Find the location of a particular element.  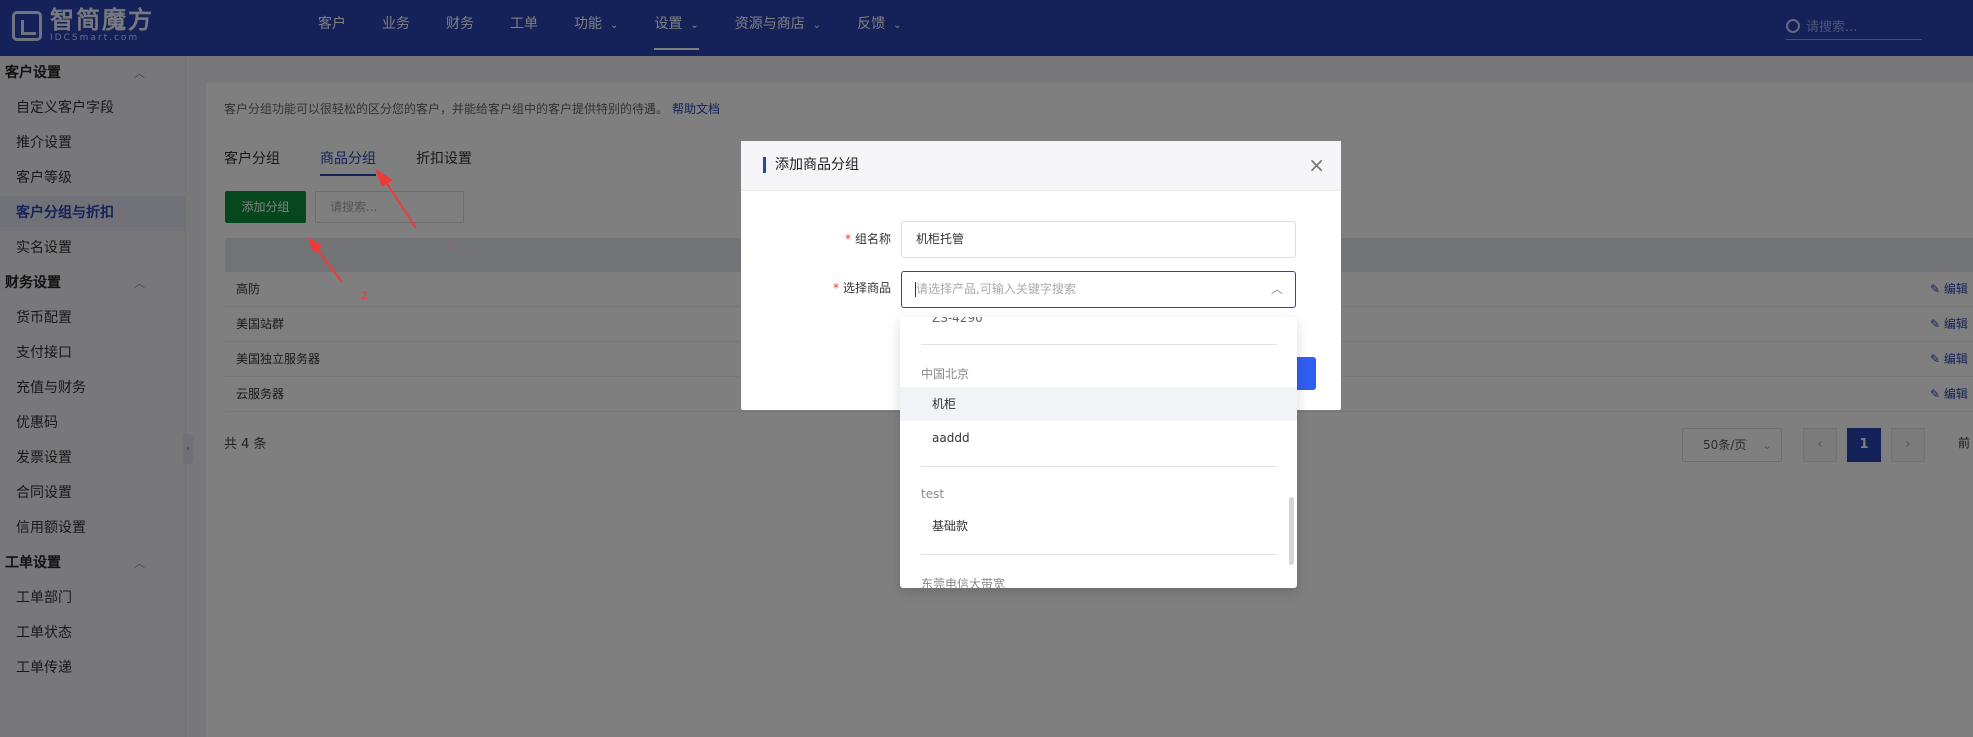

product-select-input: 请选择产品,可输入关键字搜索 ︿ is located at coordinates (1098, 289).